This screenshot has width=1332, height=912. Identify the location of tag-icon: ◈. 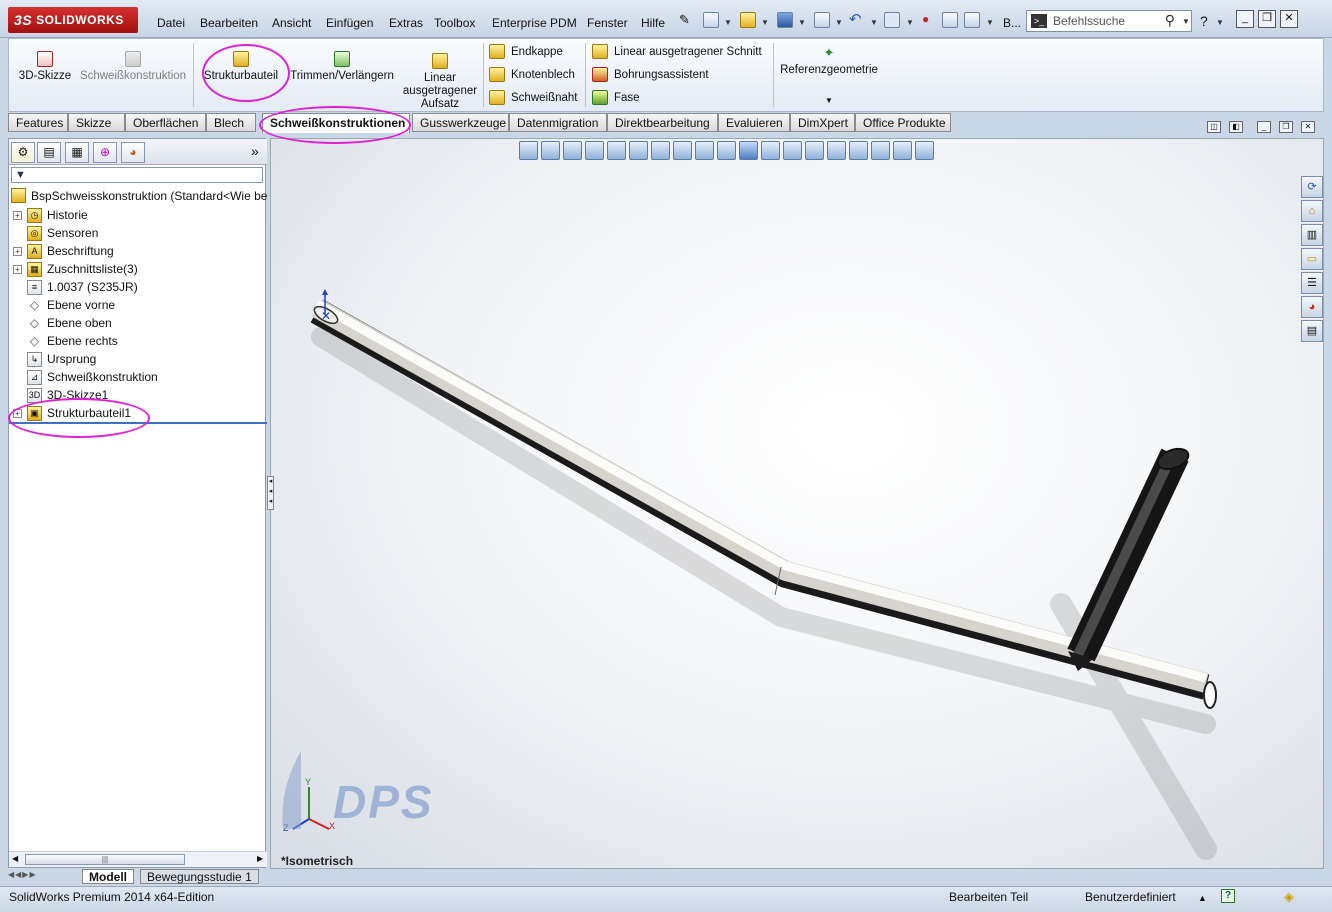
(1289, 897).